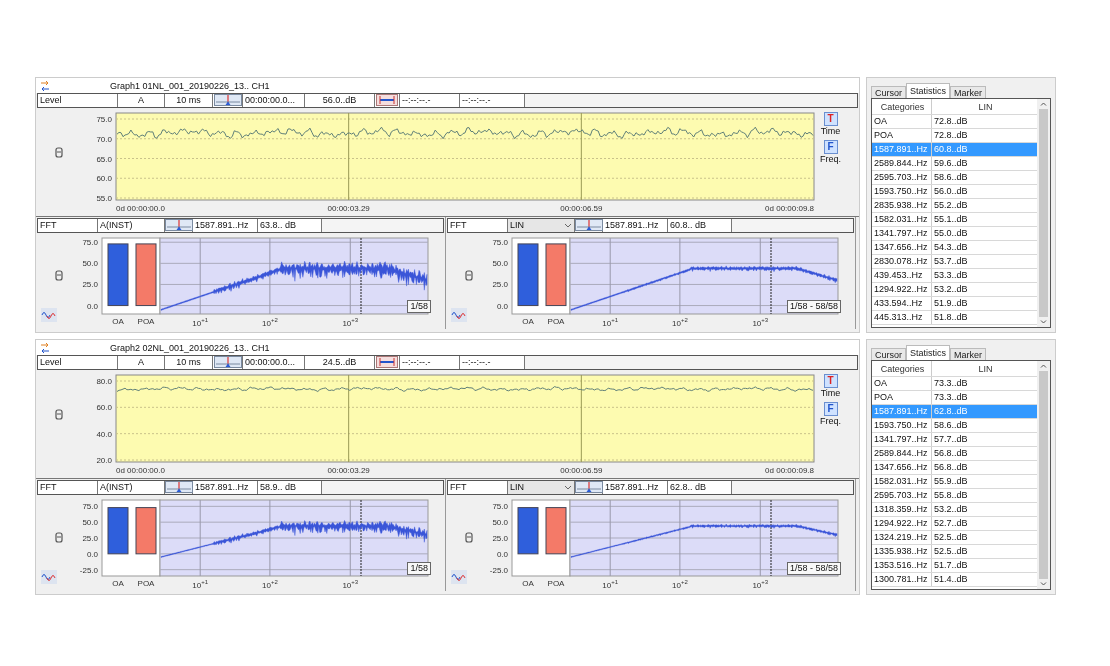 The height and width of the screenshot is (666, 1110). What do you see at coordinates (902, 481) in the screenshot?
I see `category-cell: 1582.031..Hz` at bounding box center [902, 481].